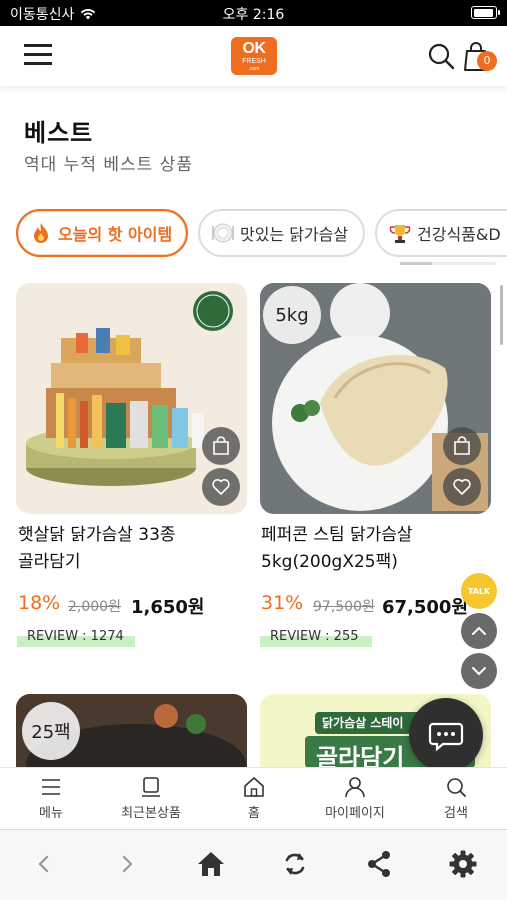 This screenshot has width=507, height=900. I want to click on product-image: 5kg, so click(375, 398).